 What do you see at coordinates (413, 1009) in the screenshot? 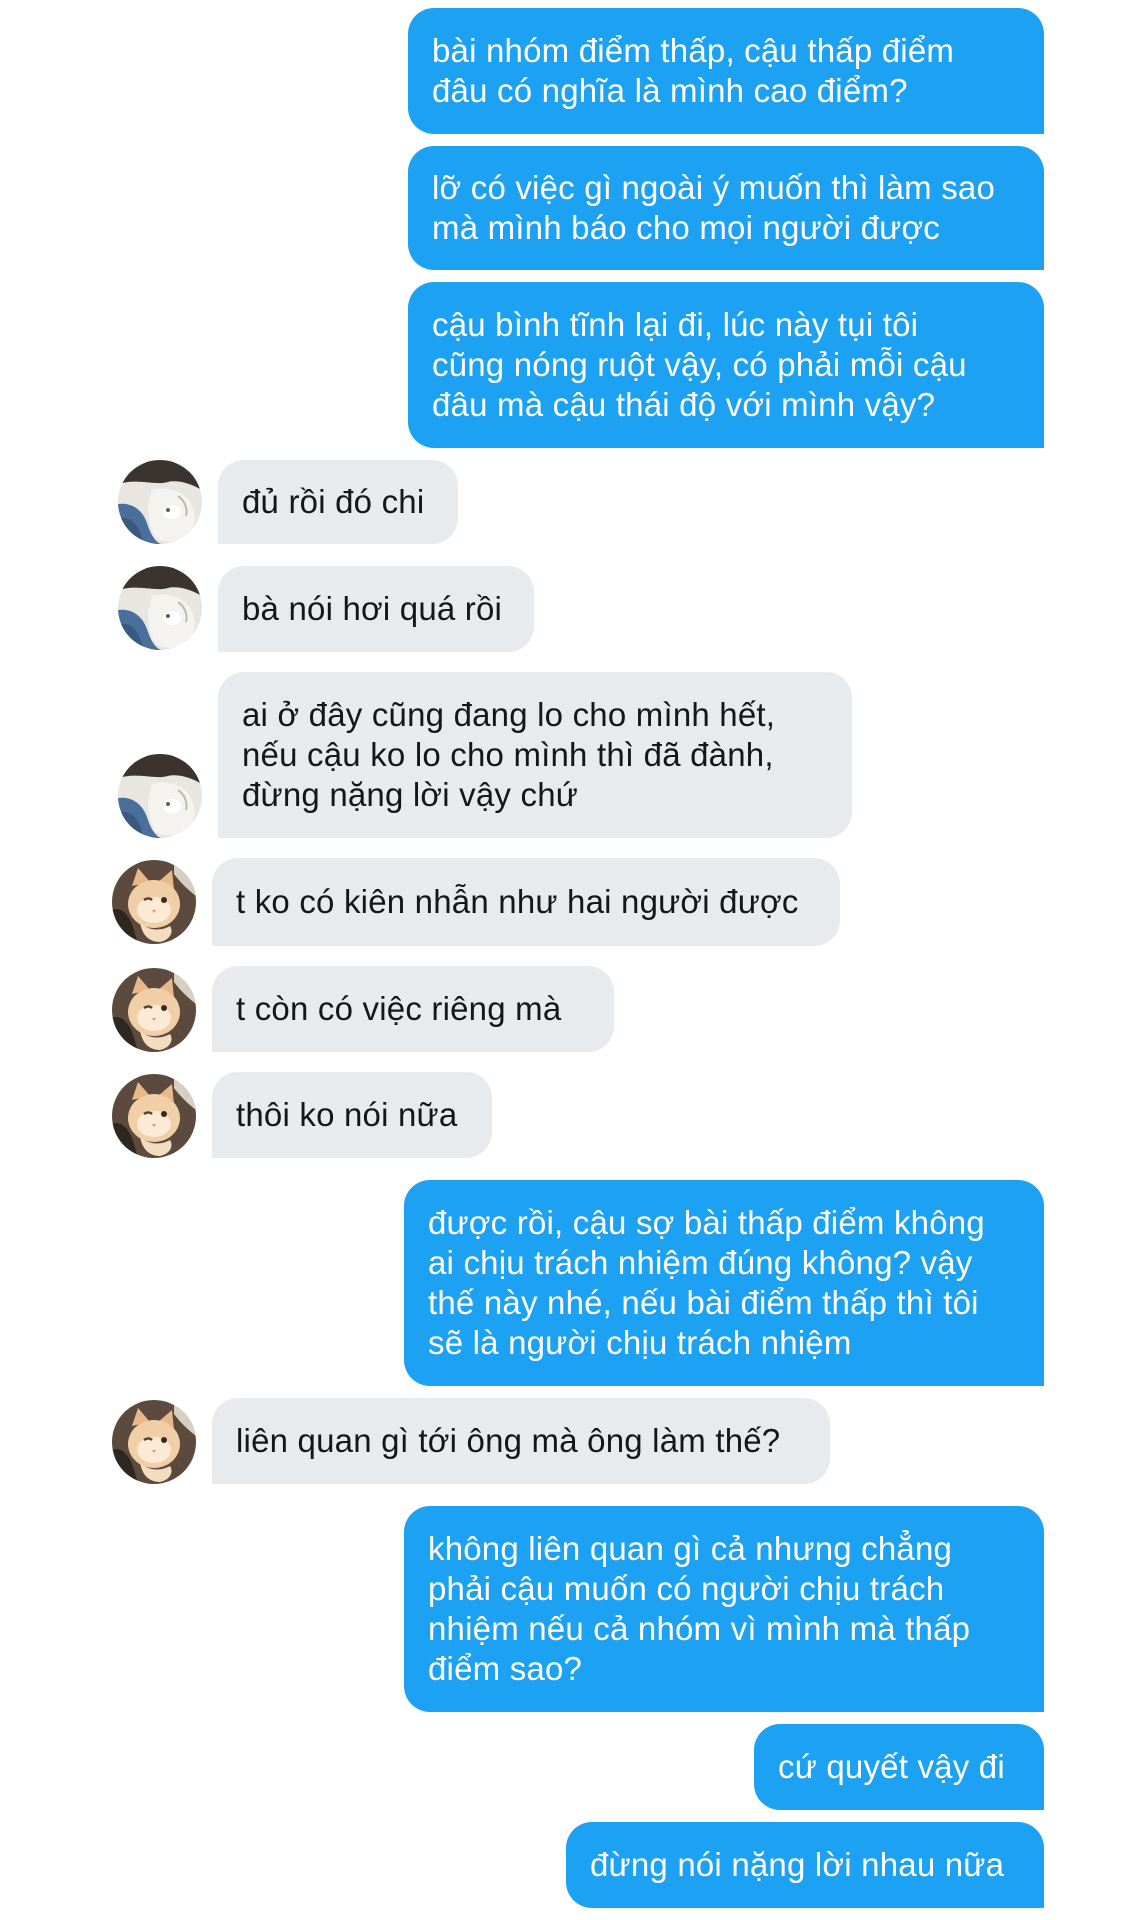
I see `message-bubble-incoming: t còn có việc riêng mà` at bounding box center [413, 1009].